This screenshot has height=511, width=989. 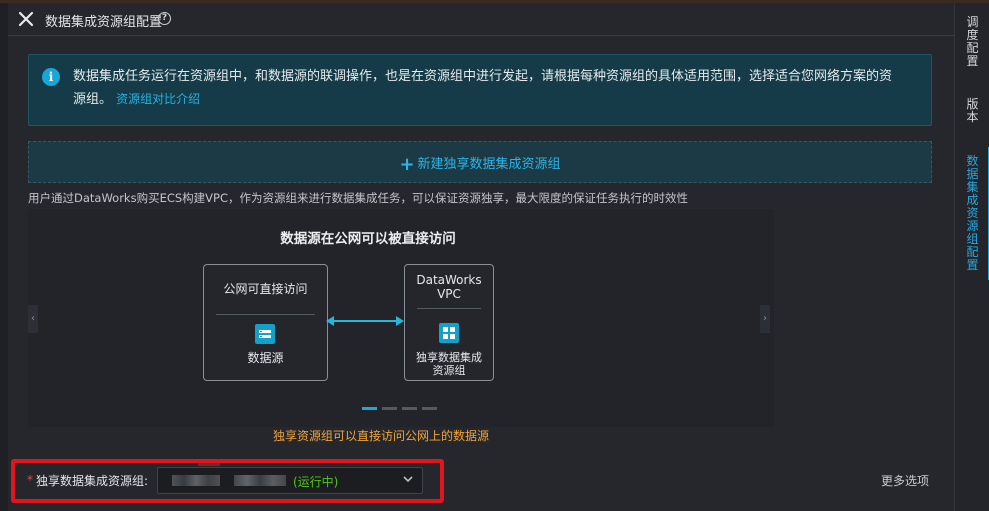 I want to click on right-sidebar: 调度配置版本数据集成资源组配置, so click(x=971, y=257).